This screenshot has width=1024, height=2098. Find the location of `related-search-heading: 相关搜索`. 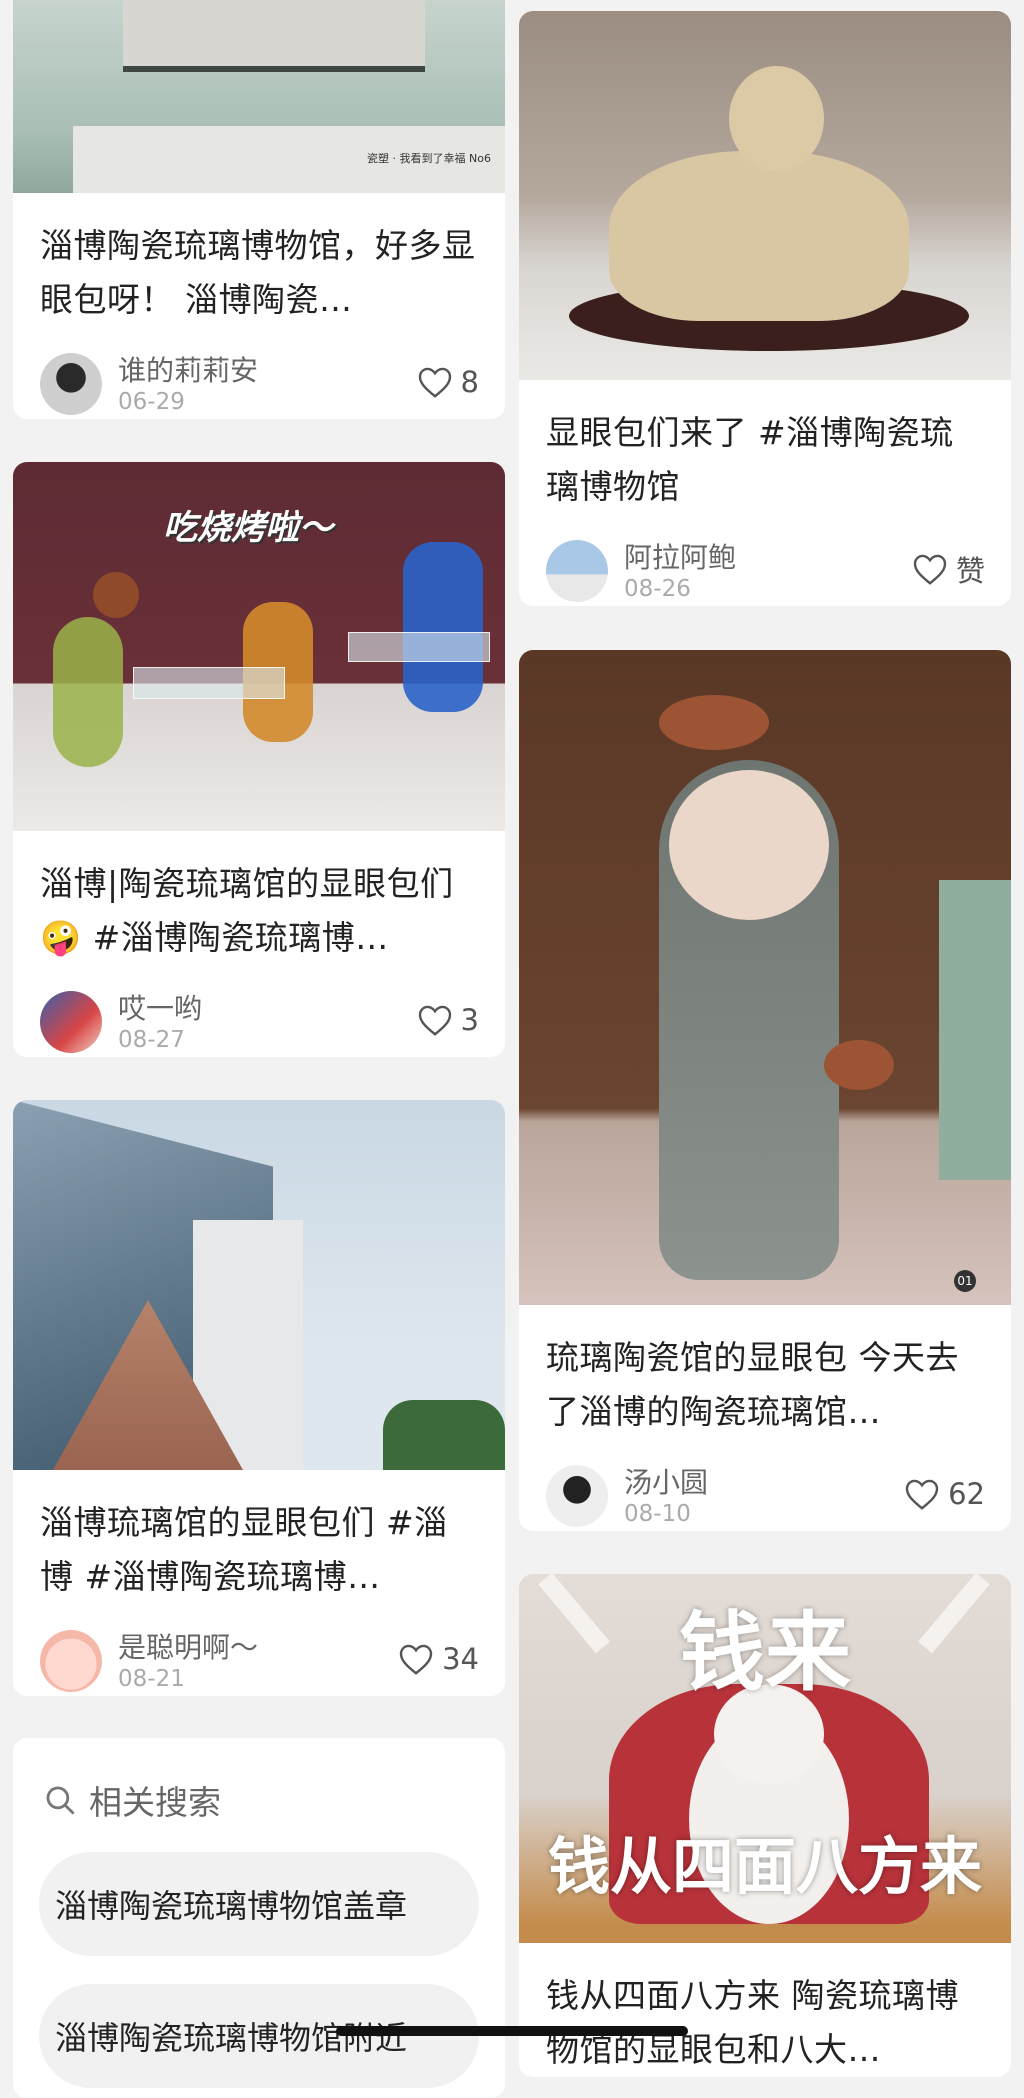

related-search-heading: 相关搜索 is located at coordinates (274, 1800).